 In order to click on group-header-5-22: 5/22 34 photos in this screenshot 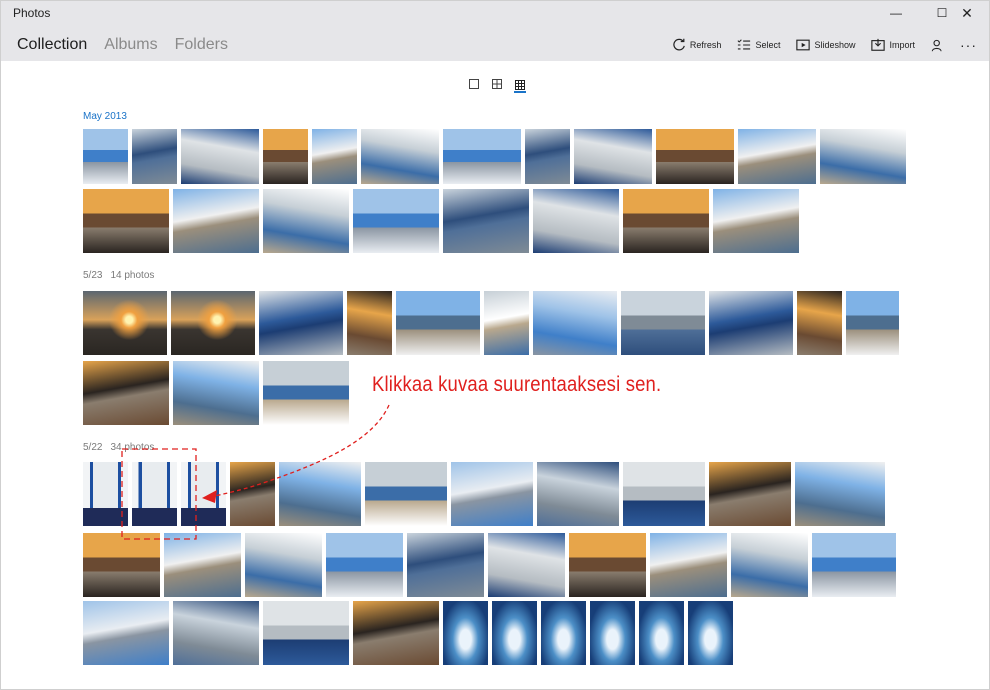, I will do `click(118, 447)`.